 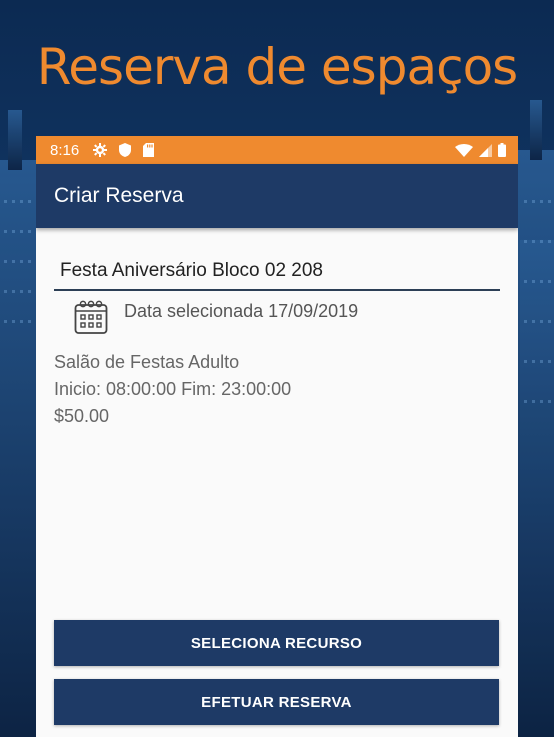 What do you see at coordinates (277, 150) in the screenshot?
I see `status-bar: 8:16` at bounding box center [277, 150].